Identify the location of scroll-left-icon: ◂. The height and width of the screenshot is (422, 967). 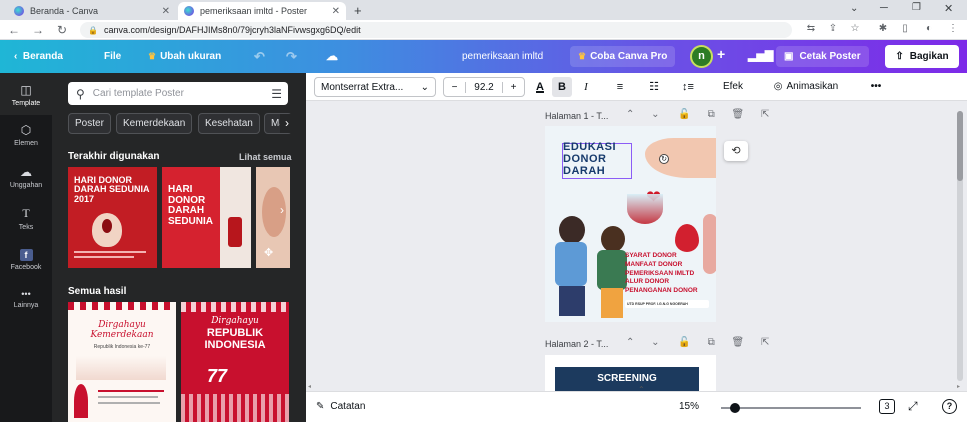
(309, 386).